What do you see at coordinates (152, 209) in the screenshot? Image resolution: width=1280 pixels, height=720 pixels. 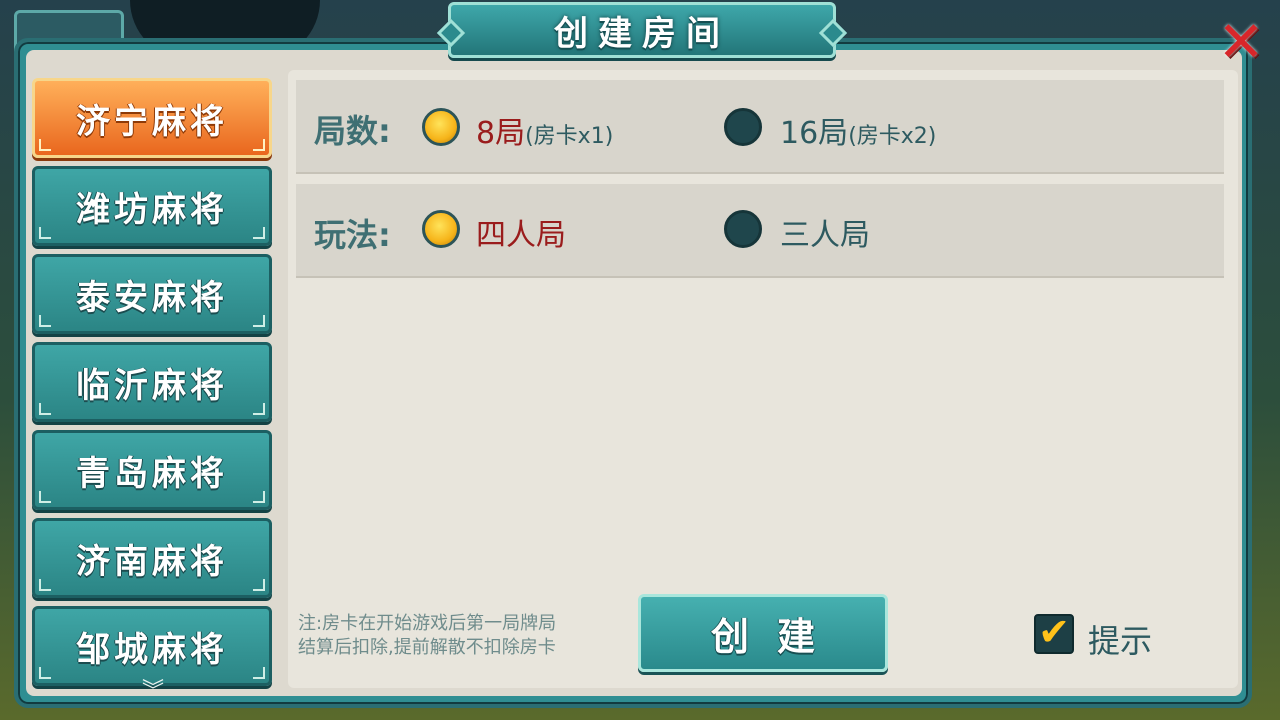 I see `variant-label: 潍坊麻将` at bounding box center [152, 209].